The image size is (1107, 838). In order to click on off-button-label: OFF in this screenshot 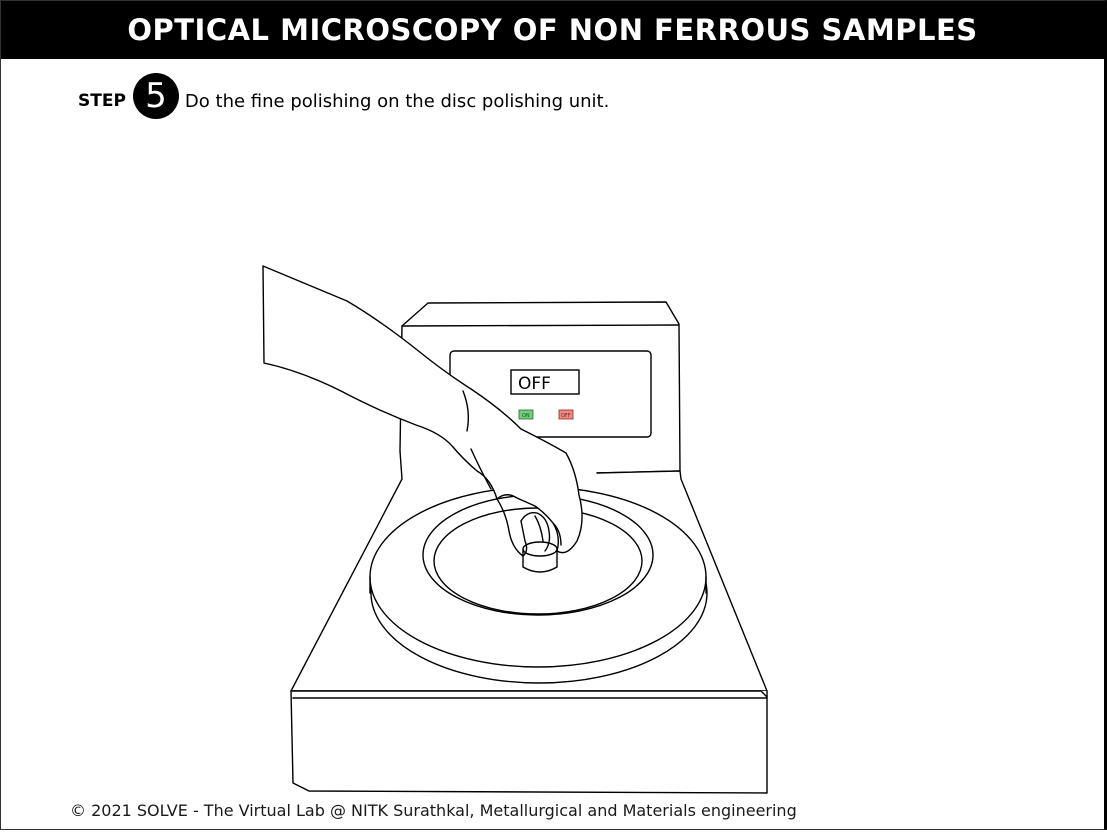, I will do `click(566, 416)`.